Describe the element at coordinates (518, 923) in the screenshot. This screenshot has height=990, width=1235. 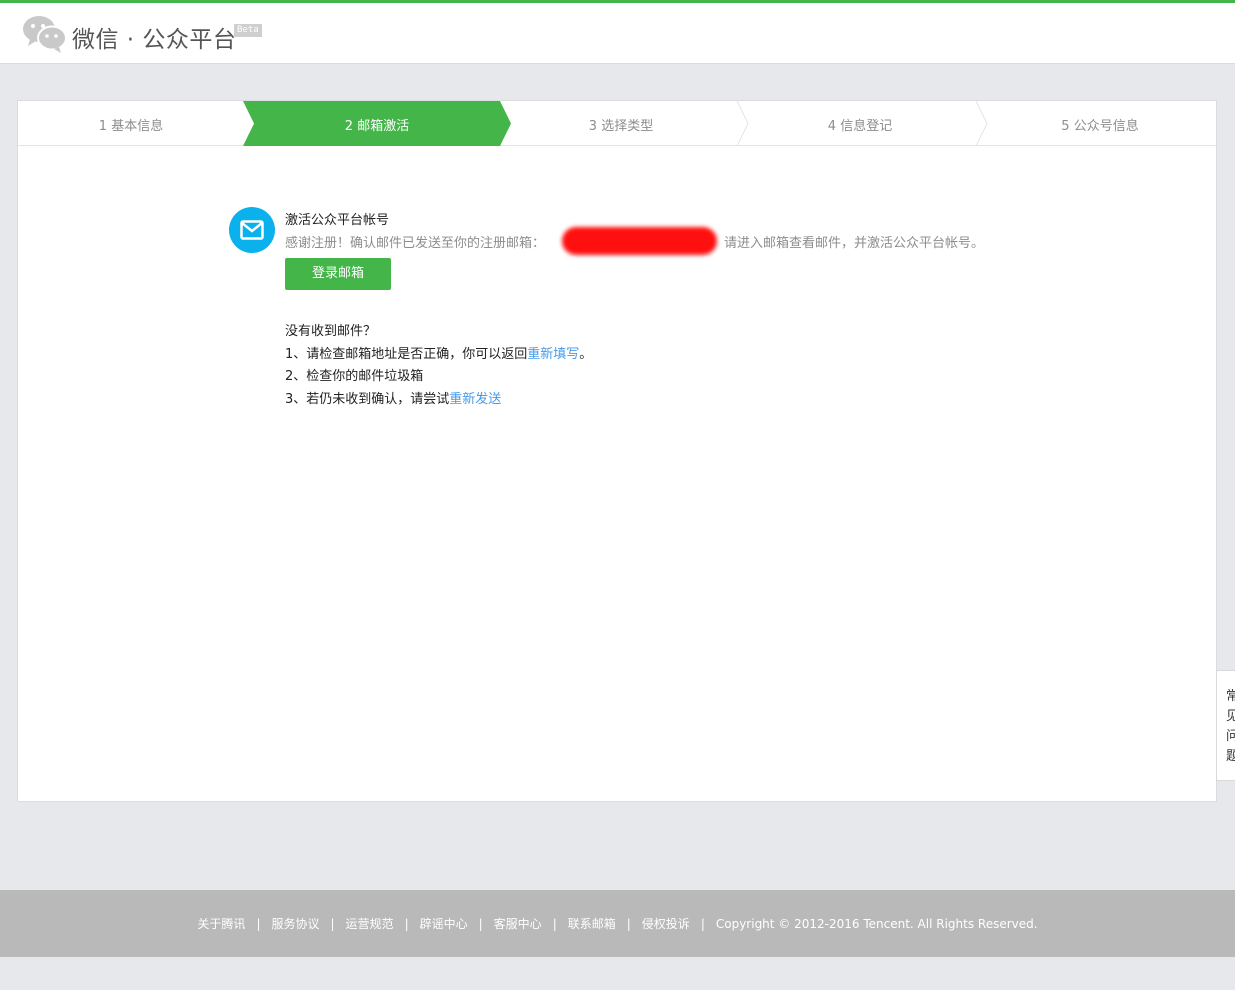
I see `footer-link-support: 客服中心` at that location.